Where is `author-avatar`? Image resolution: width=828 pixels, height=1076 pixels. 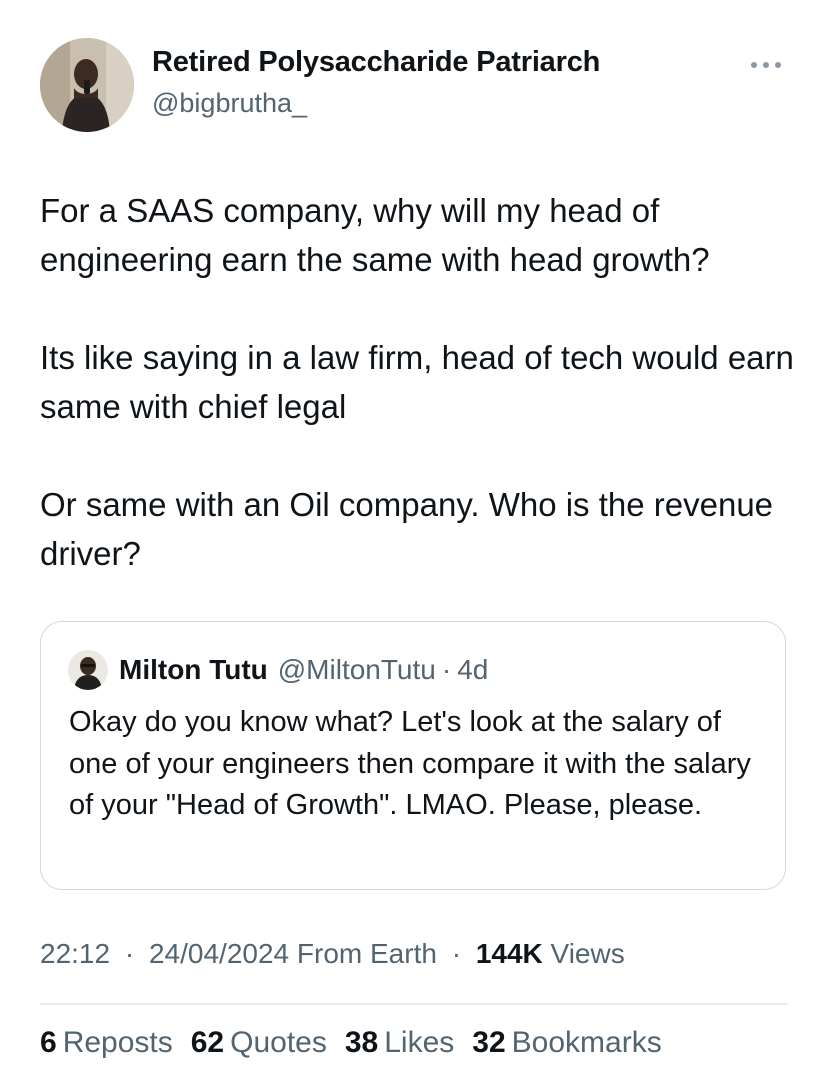 author-avatar is located at coordinates (87, 85).